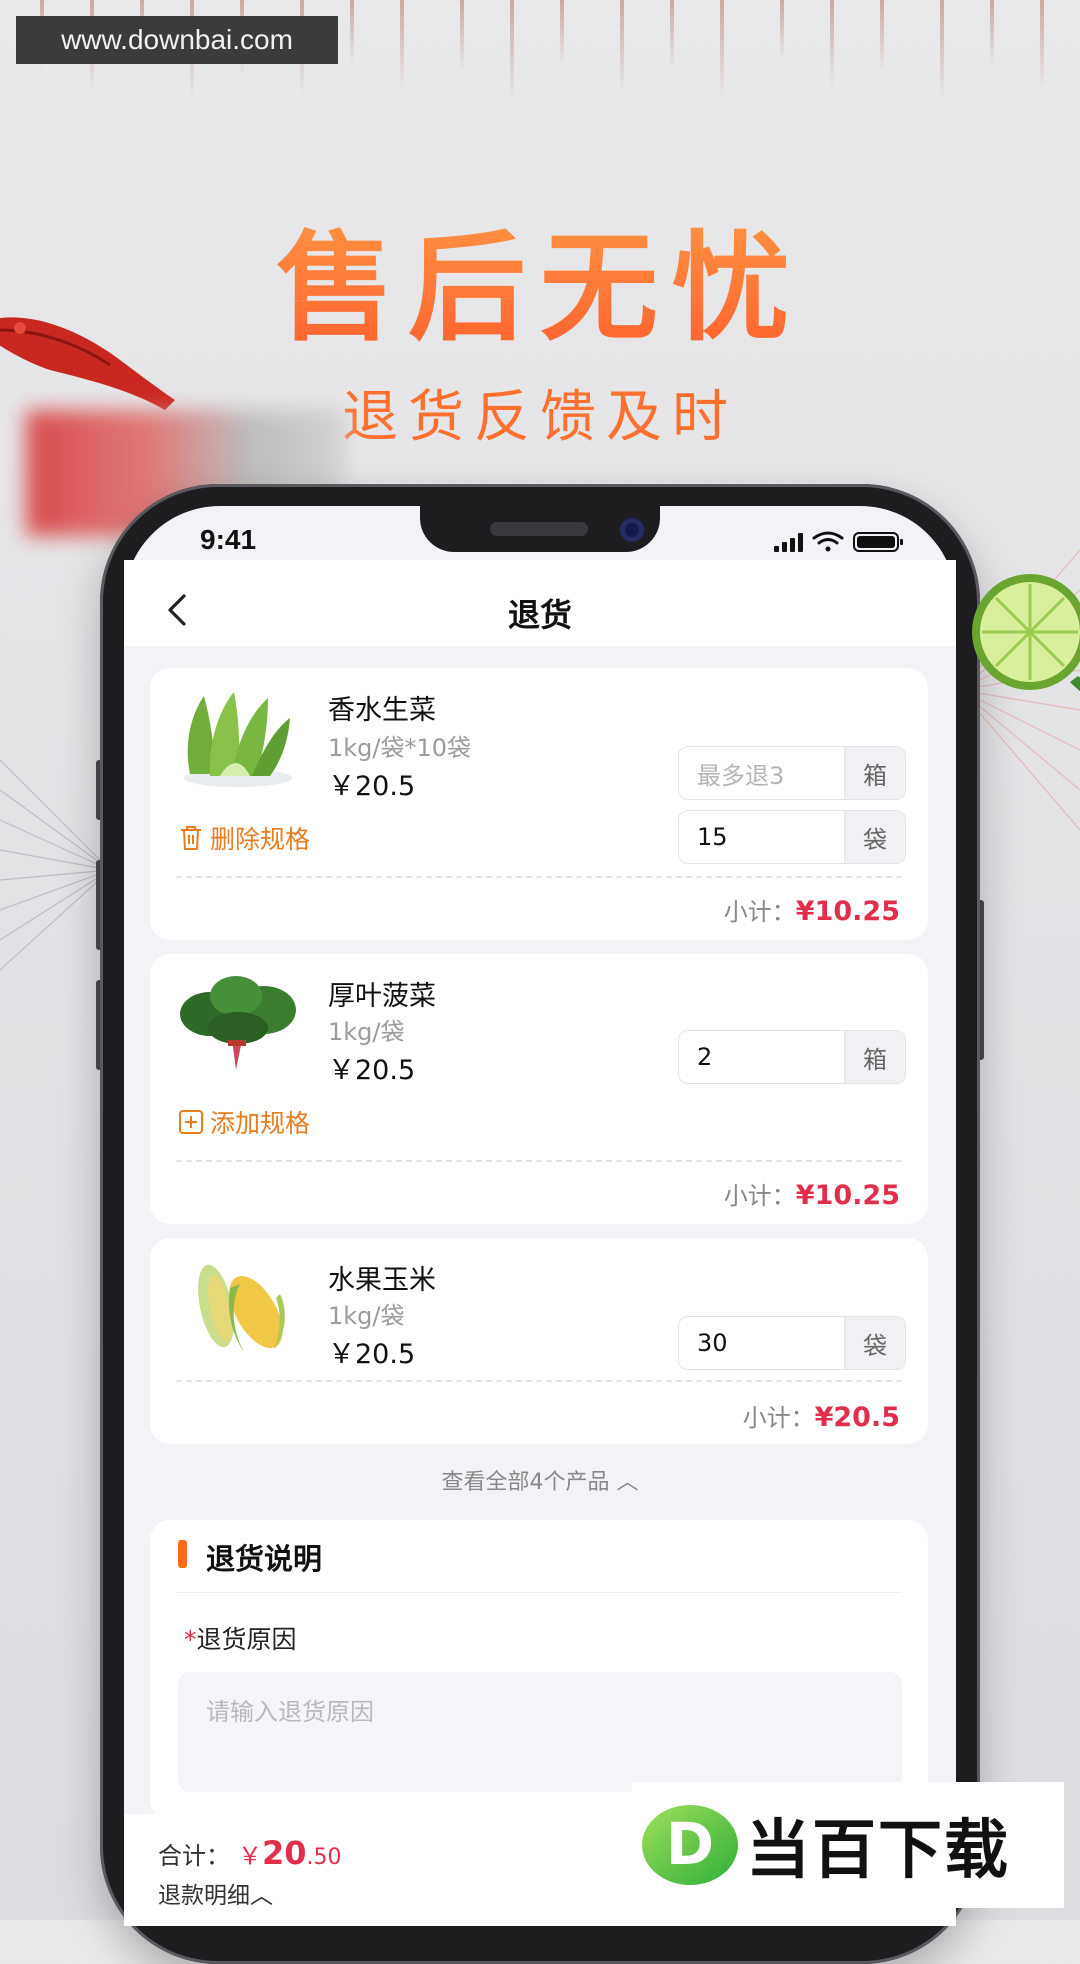 The height and width of the screenshot is (1964, 1080). What do you see at coordinates (191, 838) in the screenshot?
I see `trash-icon` at bounding box center [191, 838].